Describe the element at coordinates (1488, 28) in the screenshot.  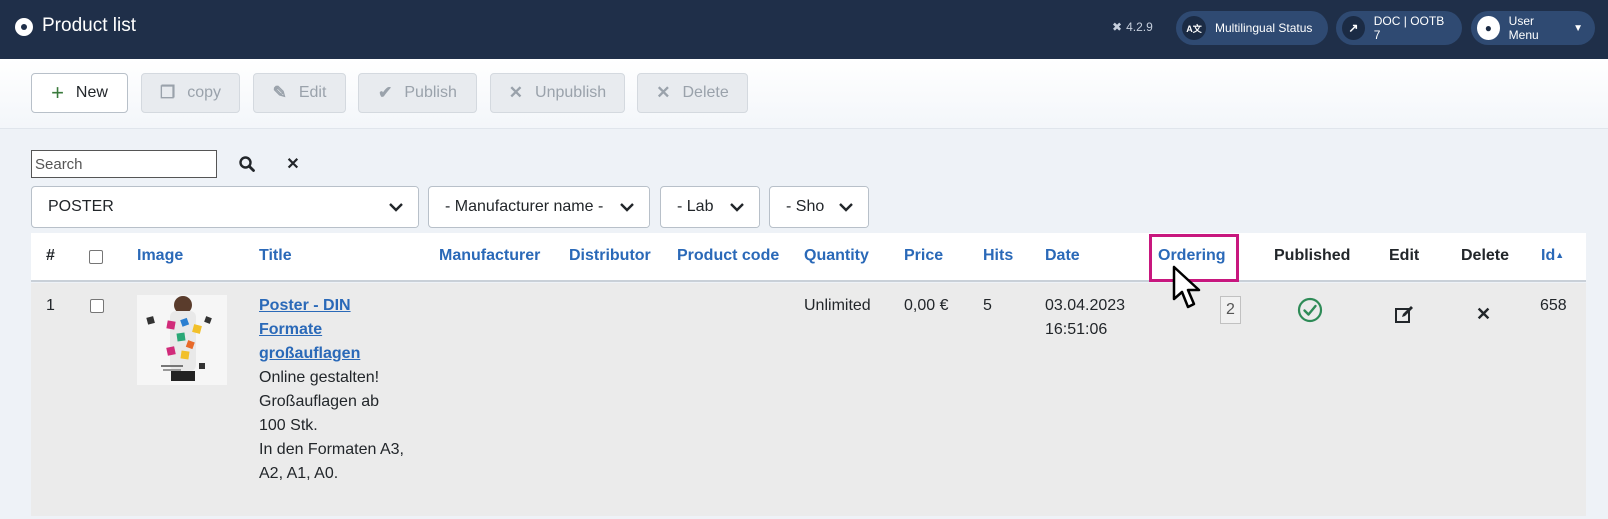
I see `user-avatar-icon: ●` at that location.